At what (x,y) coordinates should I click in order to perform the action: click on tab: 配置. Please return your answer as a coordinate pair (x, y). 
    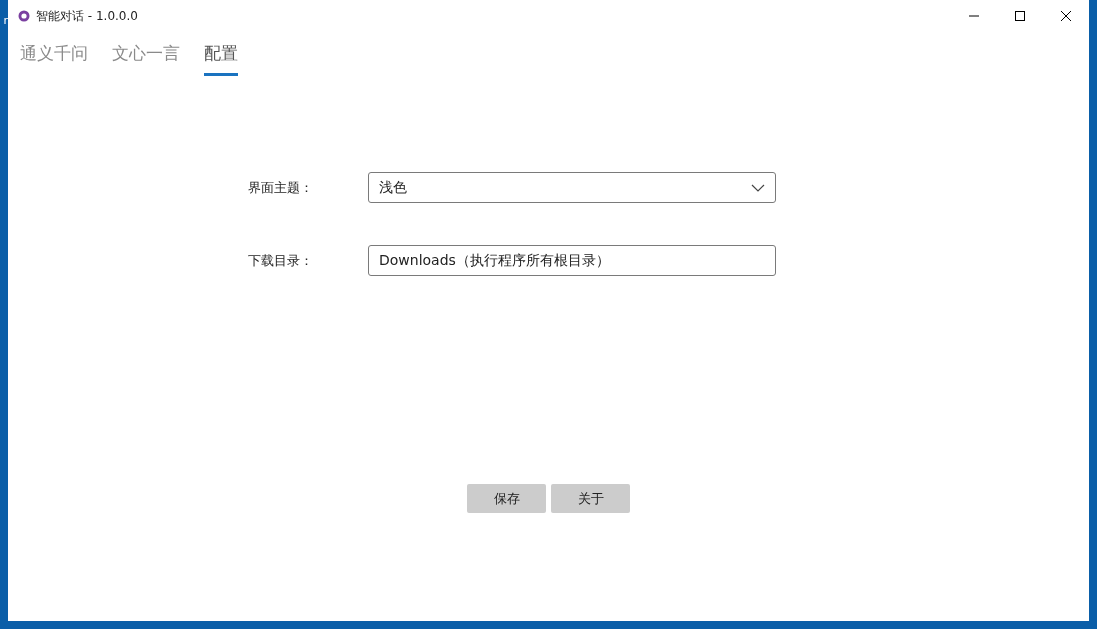
    Looking at the image, I should click on (221, 58).